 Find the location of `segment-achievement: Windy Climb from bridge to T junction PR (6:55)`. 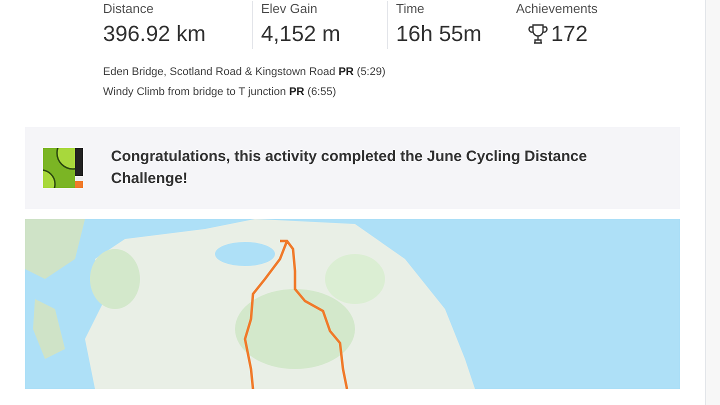

segment-achievement: Windy Climb from bridge to T junction PR (6:55) is located at coordinates (220, 92).